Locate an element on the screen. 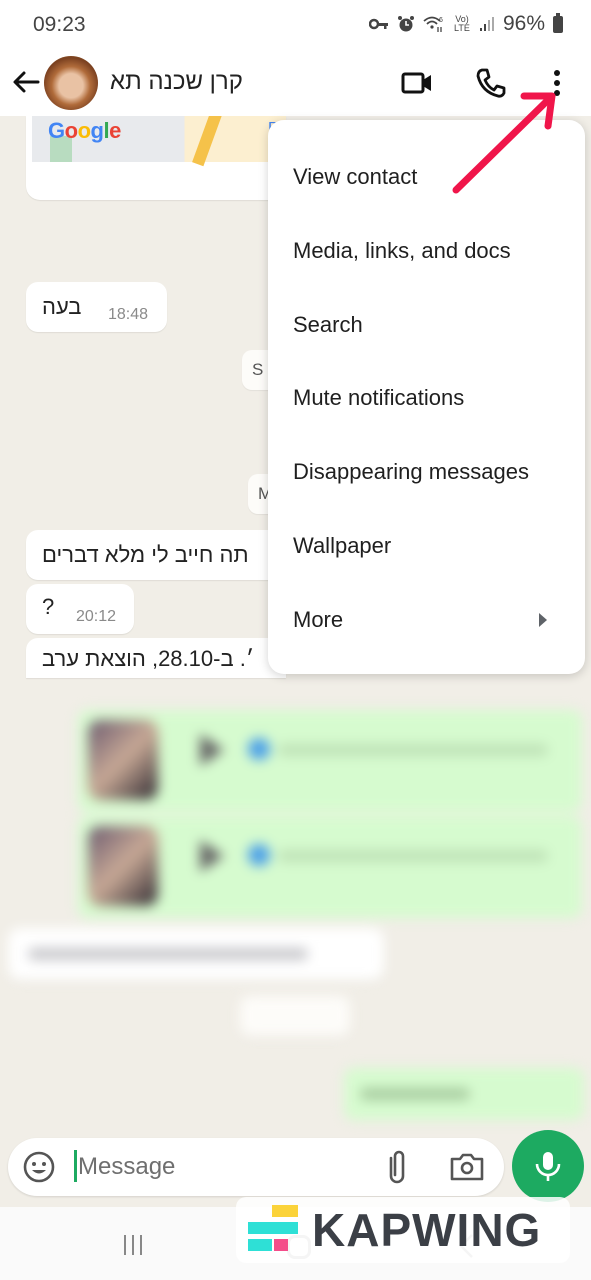  kapwing-text: KAPWING is located at coordinates (427, 1230).